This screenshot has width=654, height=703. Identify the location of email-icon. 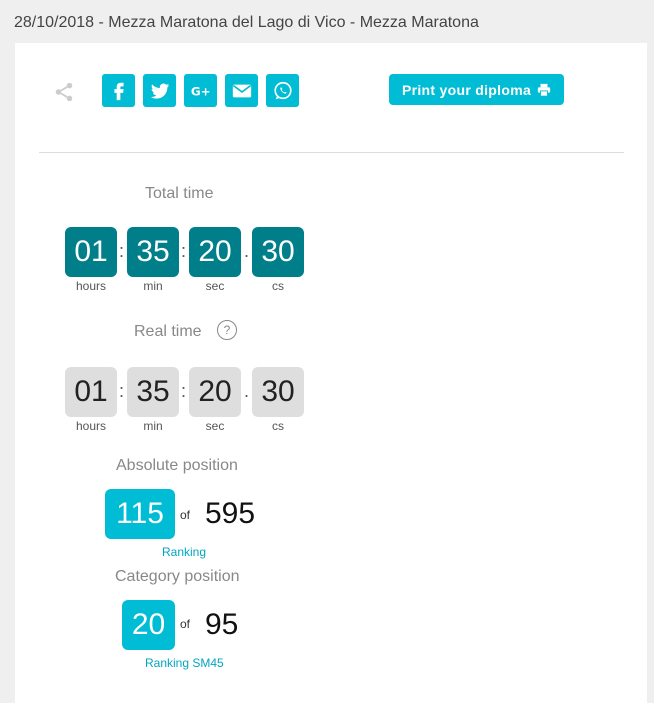
(241, 90).